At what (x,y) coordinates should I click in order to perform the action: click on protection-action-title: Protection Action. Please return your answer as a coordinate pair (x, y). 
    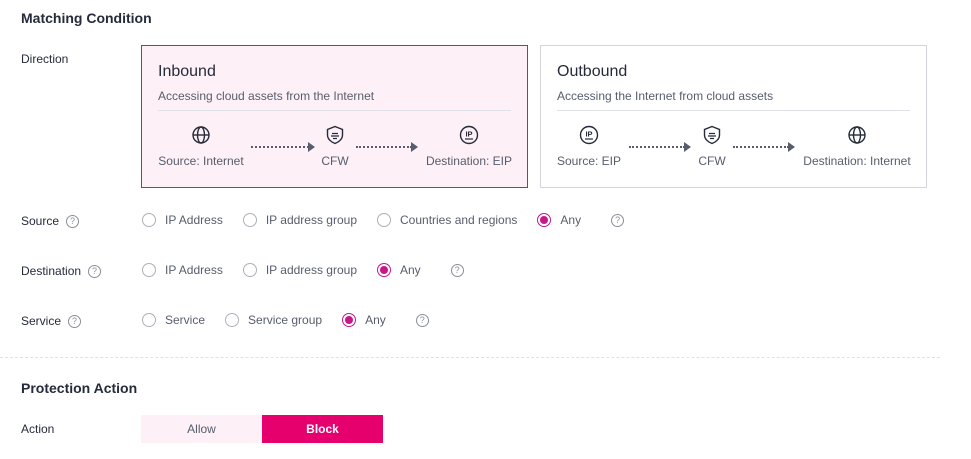
    Looking at the image, I should click on (79, 388).